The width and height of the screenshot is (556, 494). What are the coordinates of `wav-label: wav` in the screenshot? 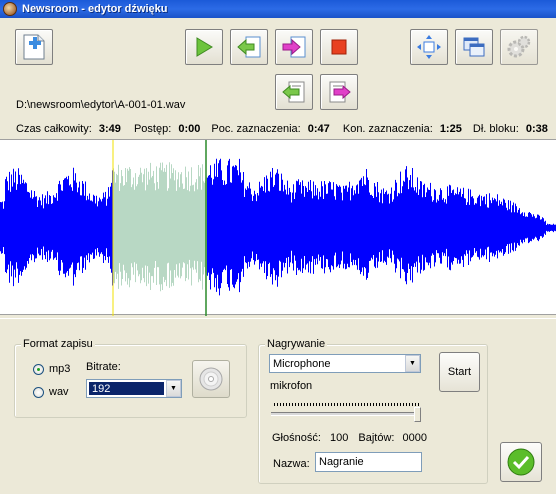 It's located at (59, 392).